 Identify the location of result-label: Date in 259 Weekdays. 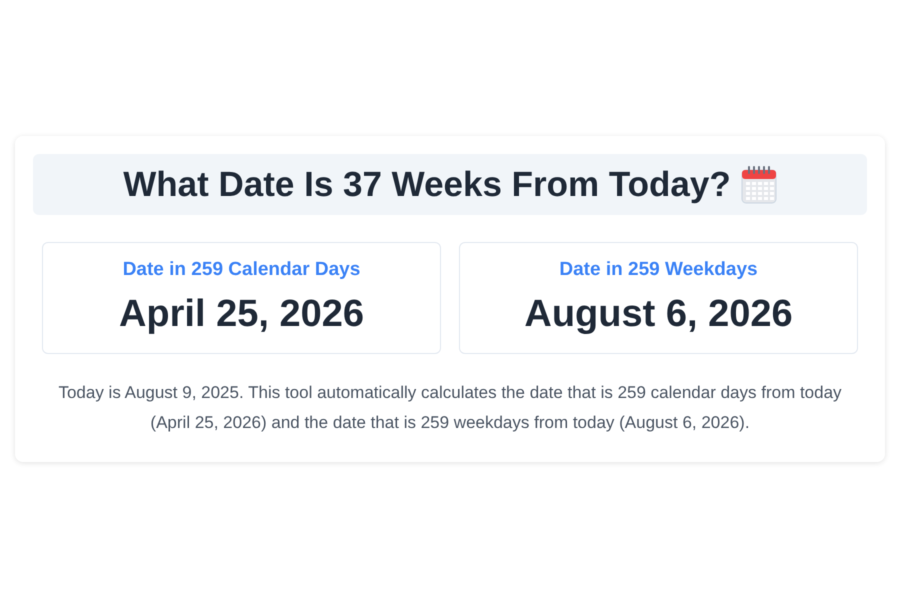
(658, 270).